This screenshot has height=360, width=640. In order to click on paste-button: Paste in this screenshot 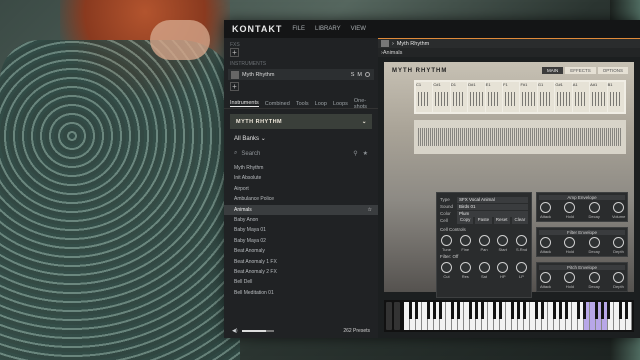, I will do `click(483, 220)`.